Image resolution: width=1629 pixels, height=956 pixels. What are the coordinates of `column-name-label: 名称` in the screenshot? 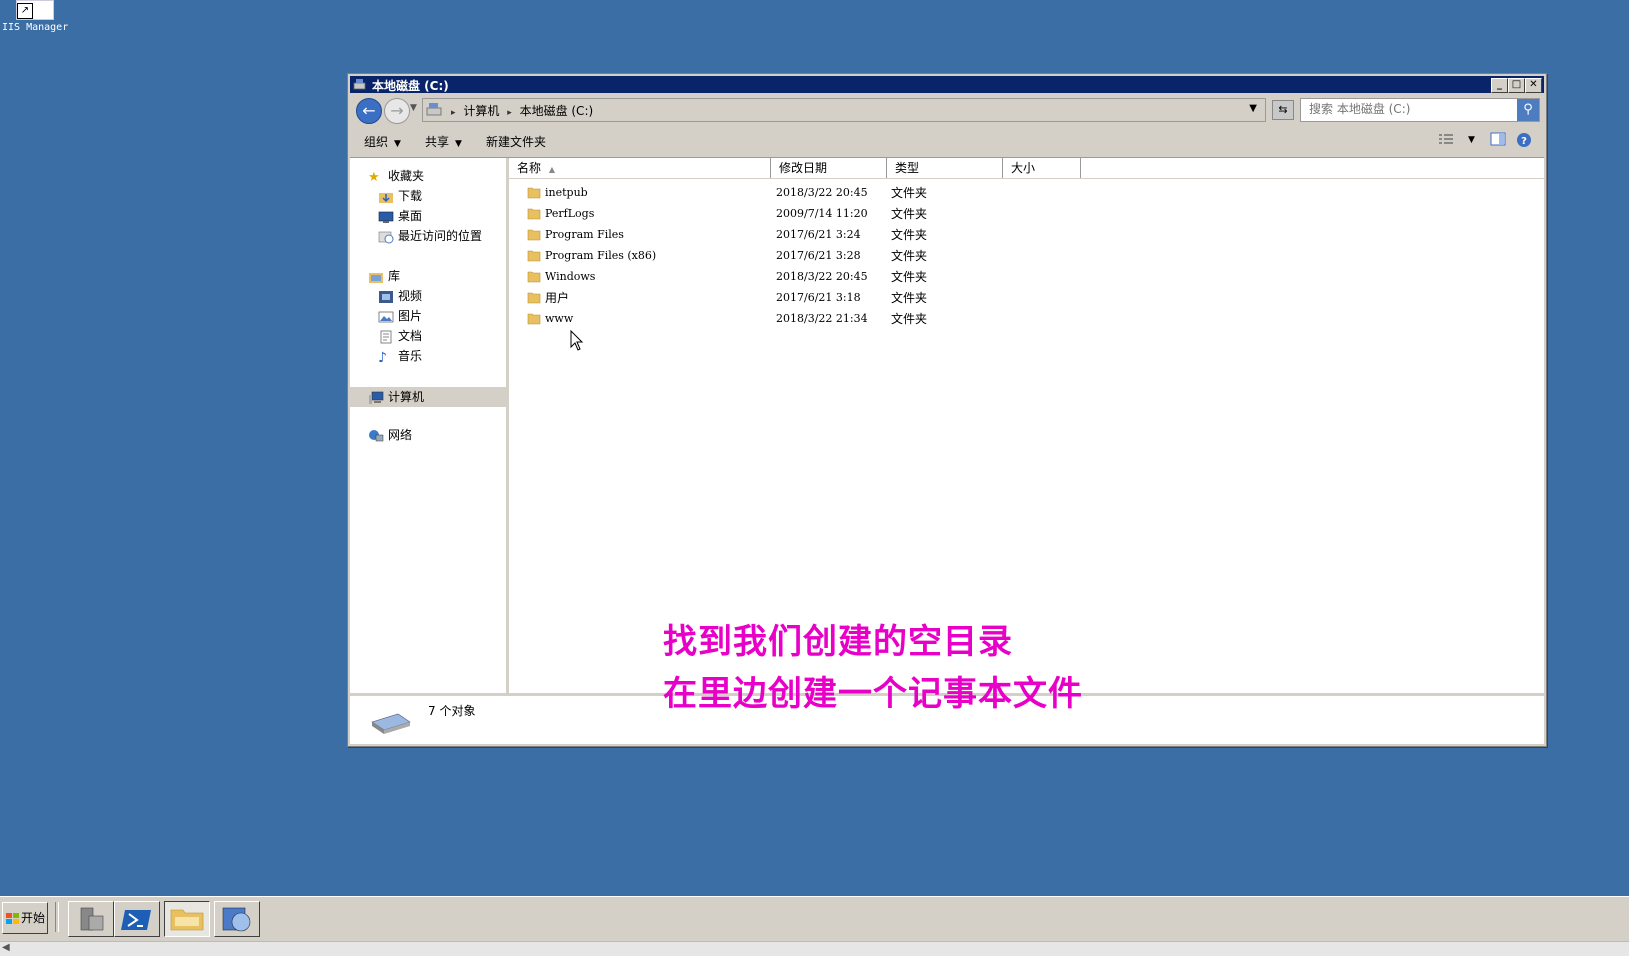 It's located at (529, 168).